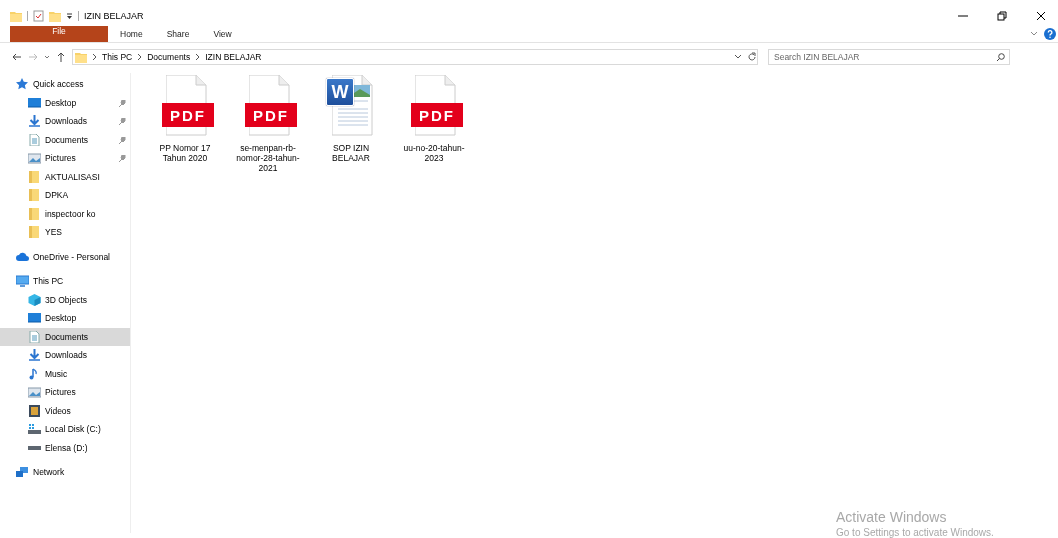 Image resolution: width=1058 pixels, height=538 pixels. Describe the element at coordinates (65, 472) in the screenshot. I see `sidebar-item: Network` at that location.